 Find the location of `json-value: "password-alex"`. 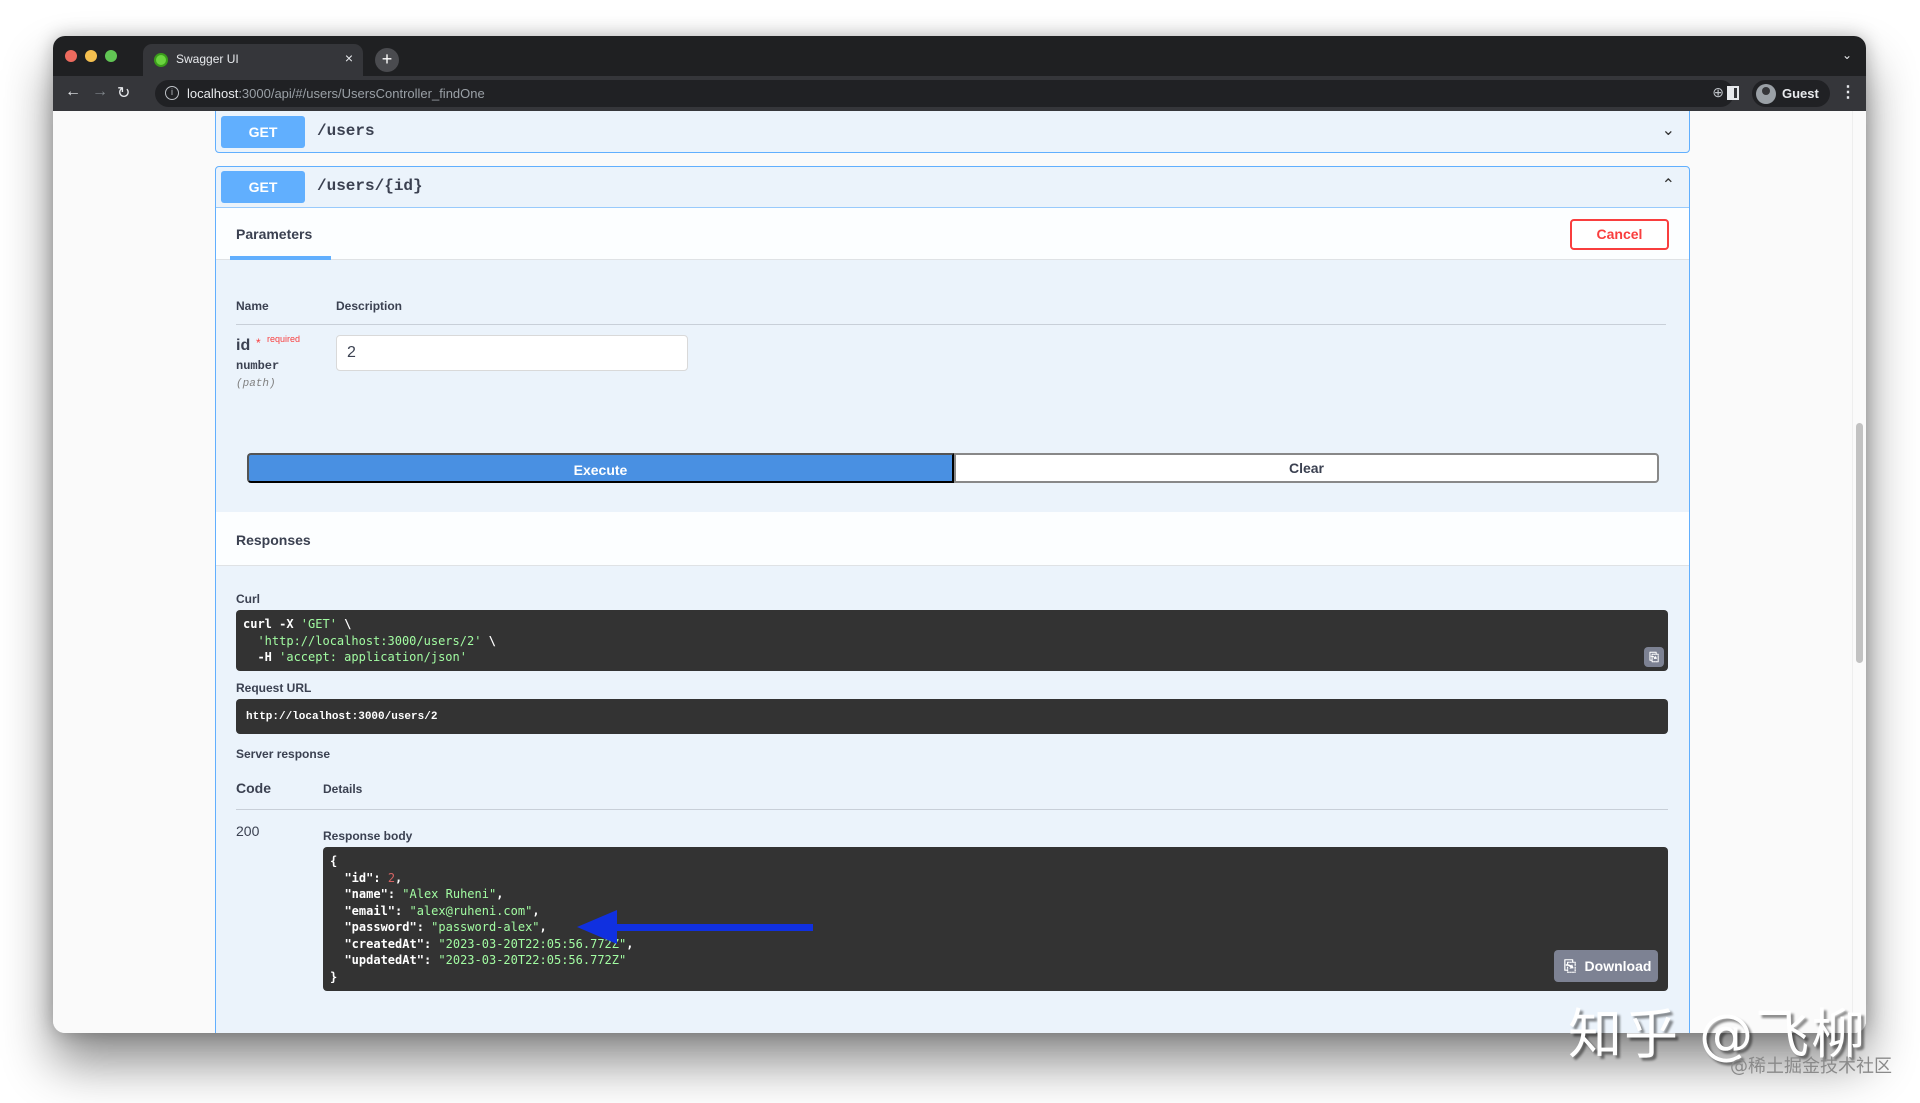

json-value: "password-alex" is located at coordinates (485, 927).